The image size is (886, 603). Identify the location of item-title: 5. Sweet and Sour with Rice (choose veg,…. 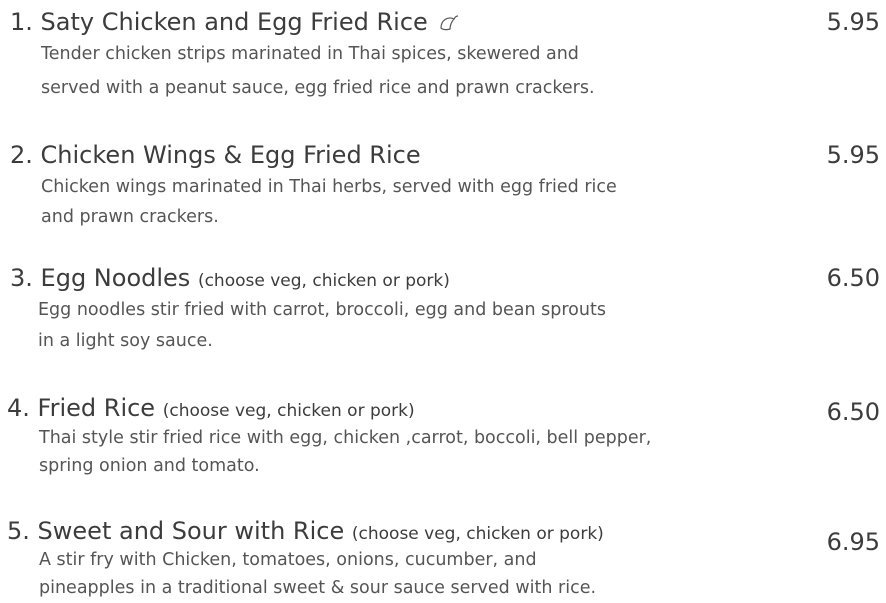
(305, 532).